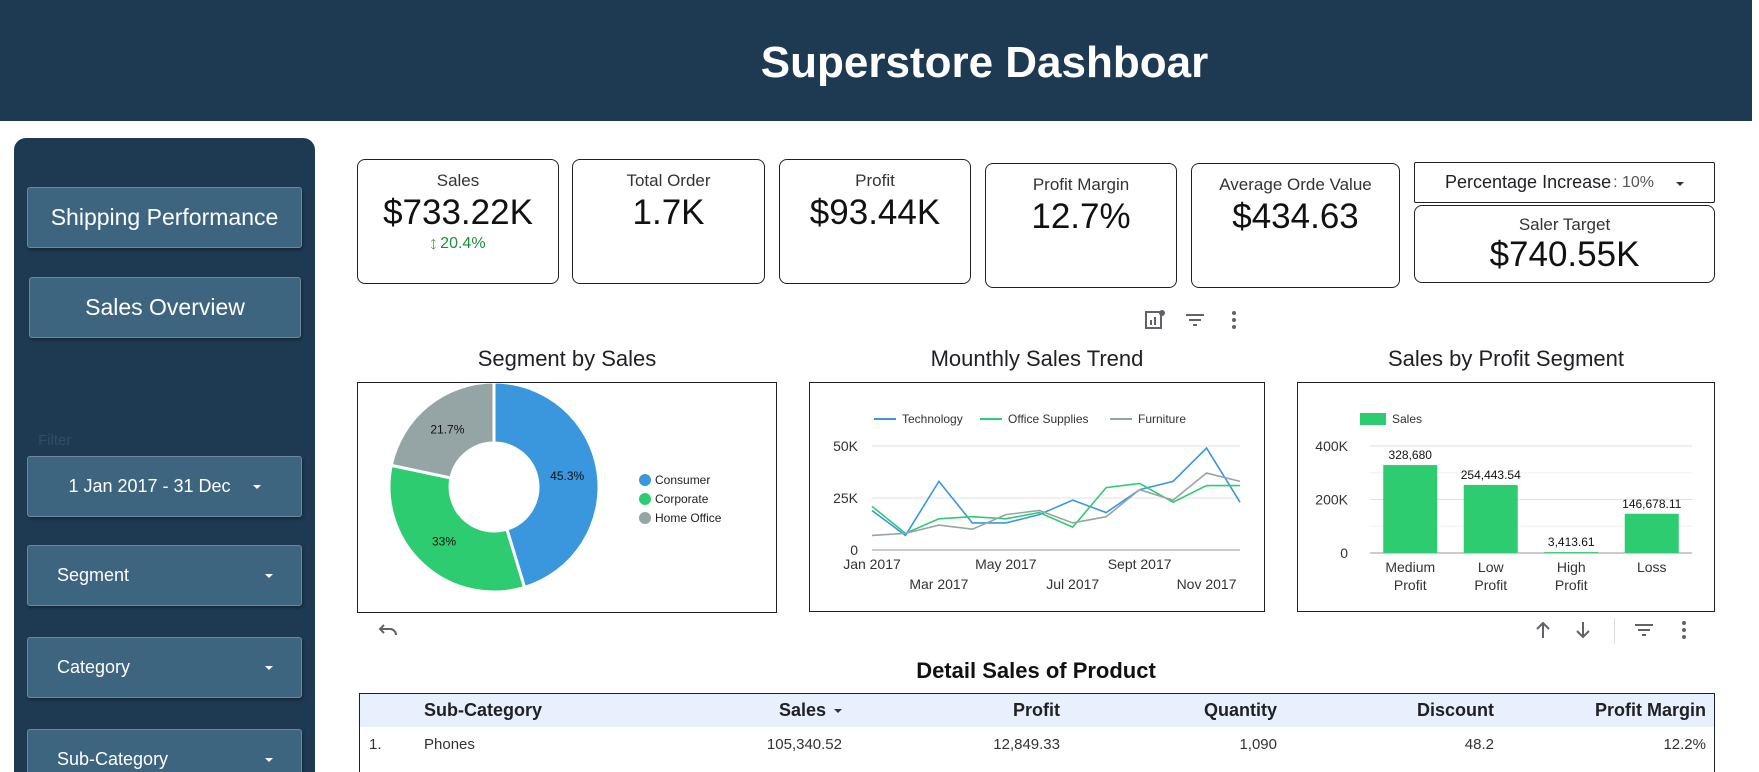 Image resolution: width=1759 pixels, height=772 pixels. Describe the element at coordinates (1026, 744) in the screenshot. I see `cell-profit: 12,849.33` at that location.